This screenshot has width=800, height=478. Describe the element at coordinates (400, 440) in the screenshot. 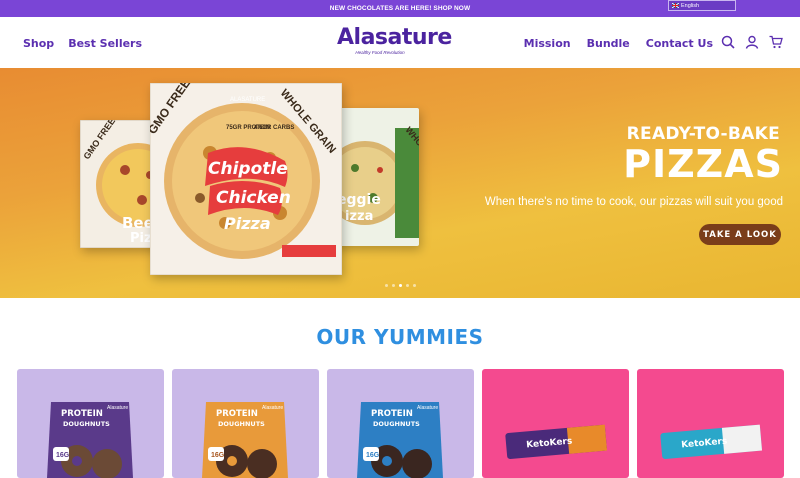

I see `doughnut-pack-vanilla: 16G PROTEIN DOUGHNUTS Alasature` at that location.